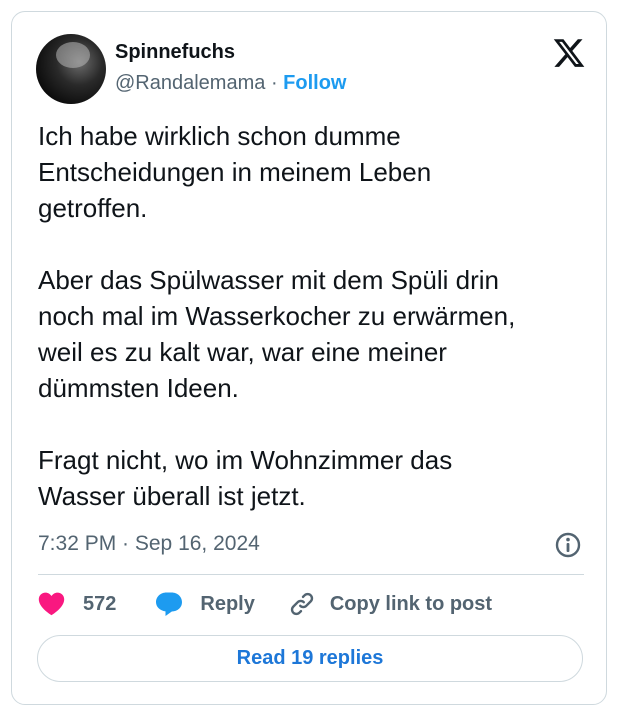  I want to click on x-logo-icon, so click(569, 53).